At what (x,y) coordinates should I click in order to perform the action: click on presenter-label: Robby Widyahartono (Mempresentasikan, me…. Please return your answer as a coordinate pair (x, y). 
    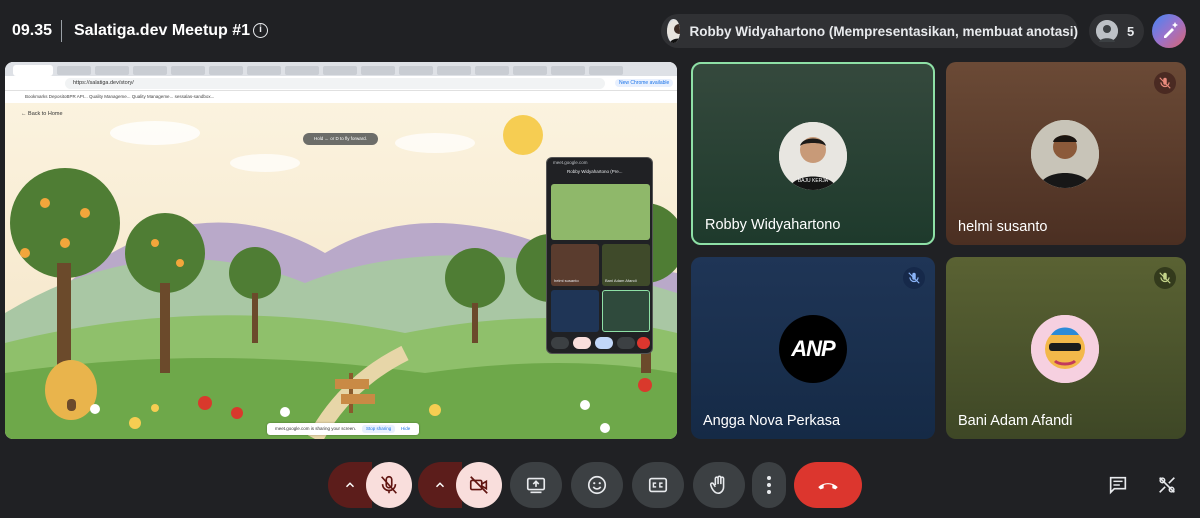
    Looking at the image, I should click on (883, 31).